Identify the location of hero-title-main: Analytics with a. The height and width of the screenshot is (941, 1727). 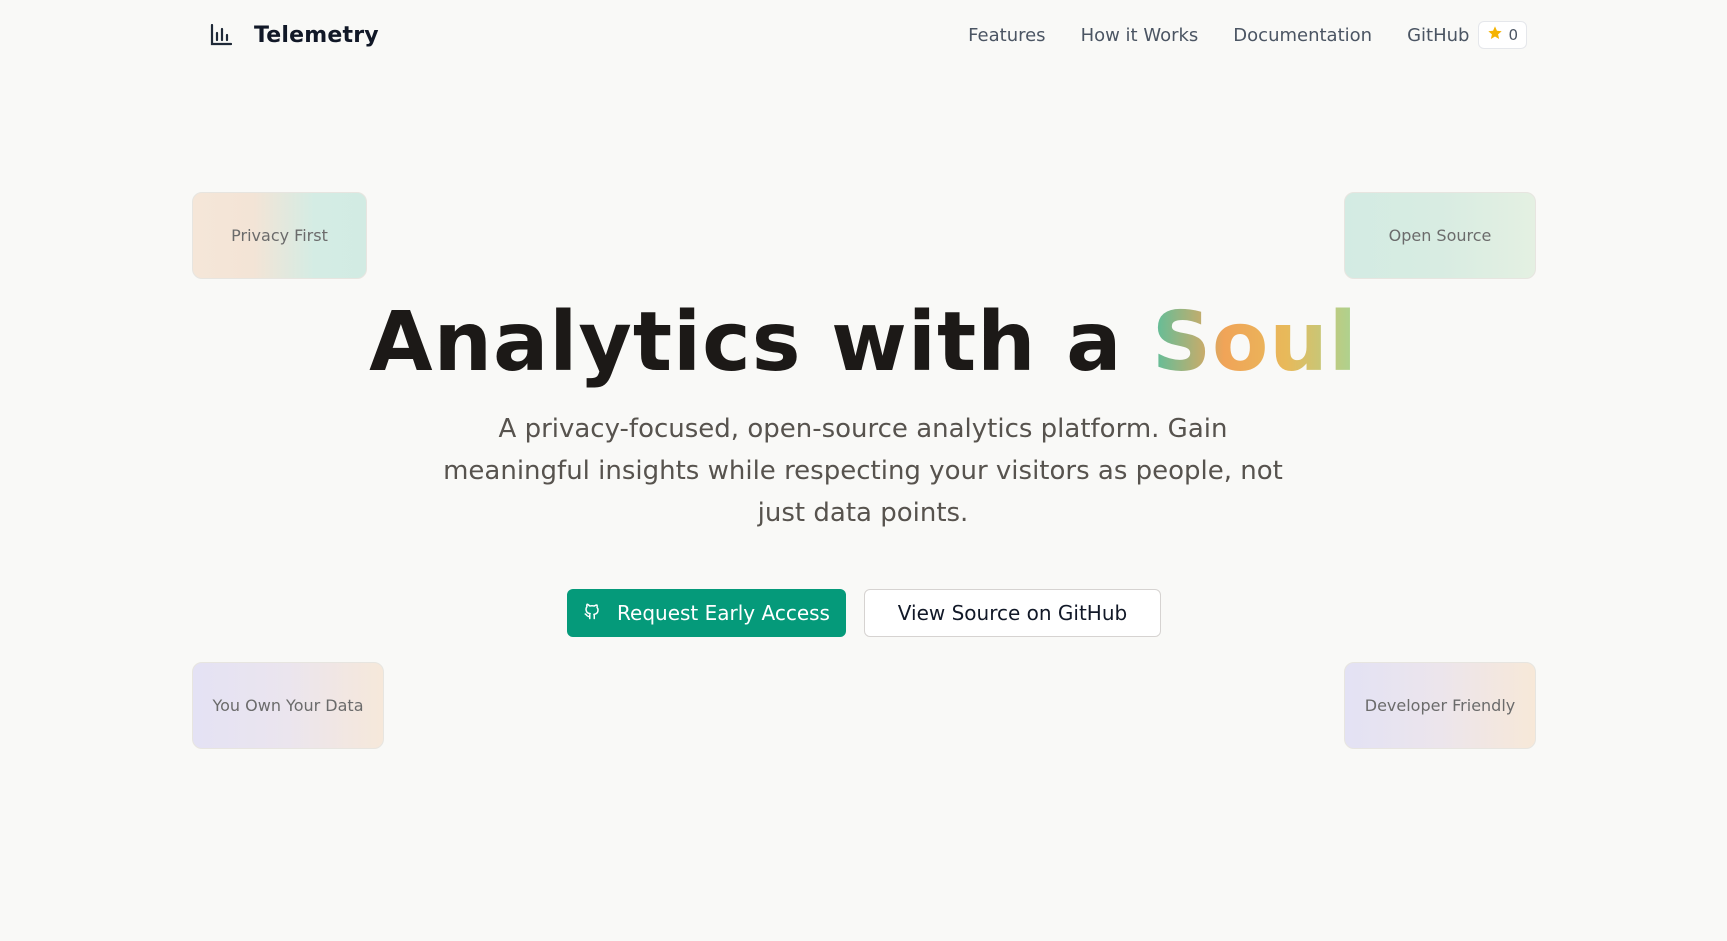
(760, 342).